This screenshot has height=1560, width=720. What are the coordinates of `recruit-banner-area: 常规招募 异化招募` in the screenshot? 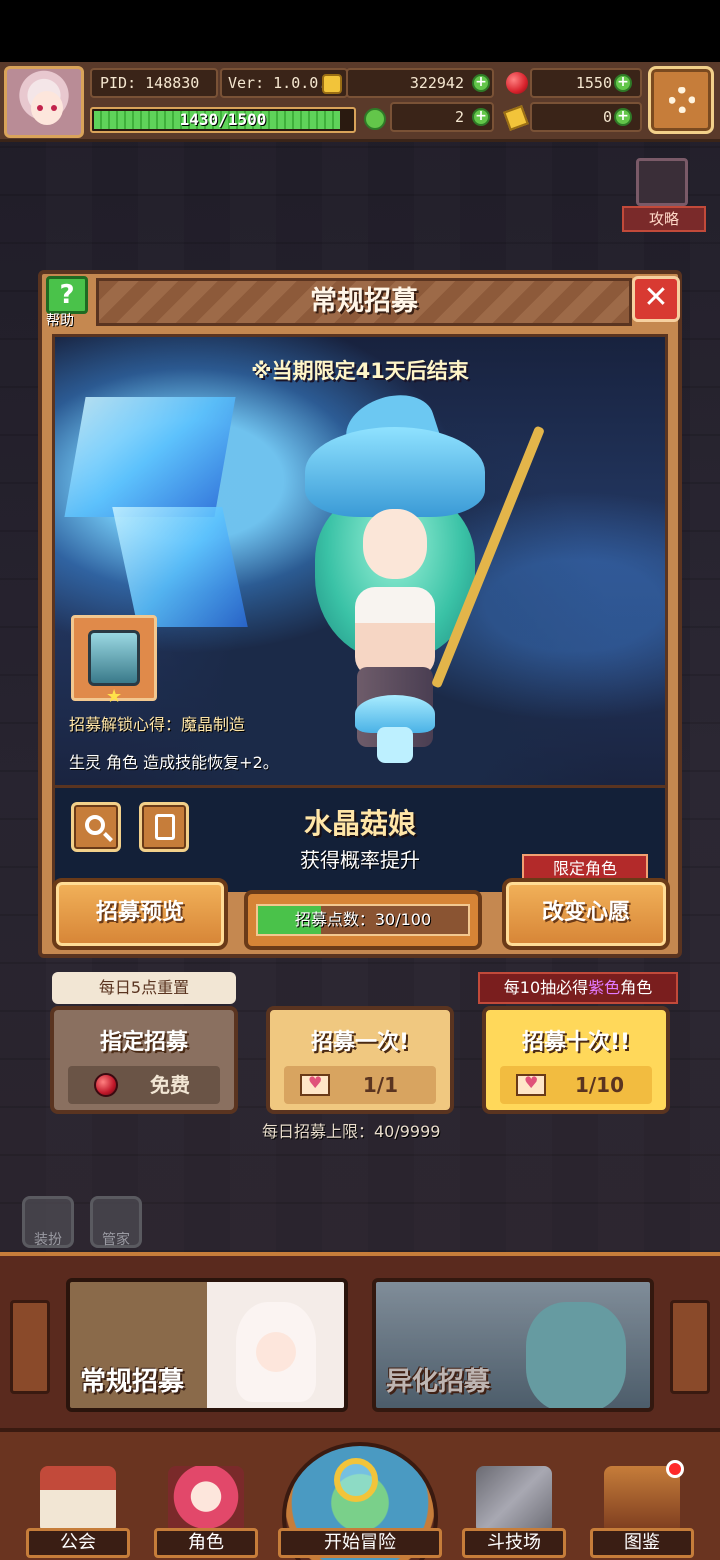 It's located at (360, 1340).